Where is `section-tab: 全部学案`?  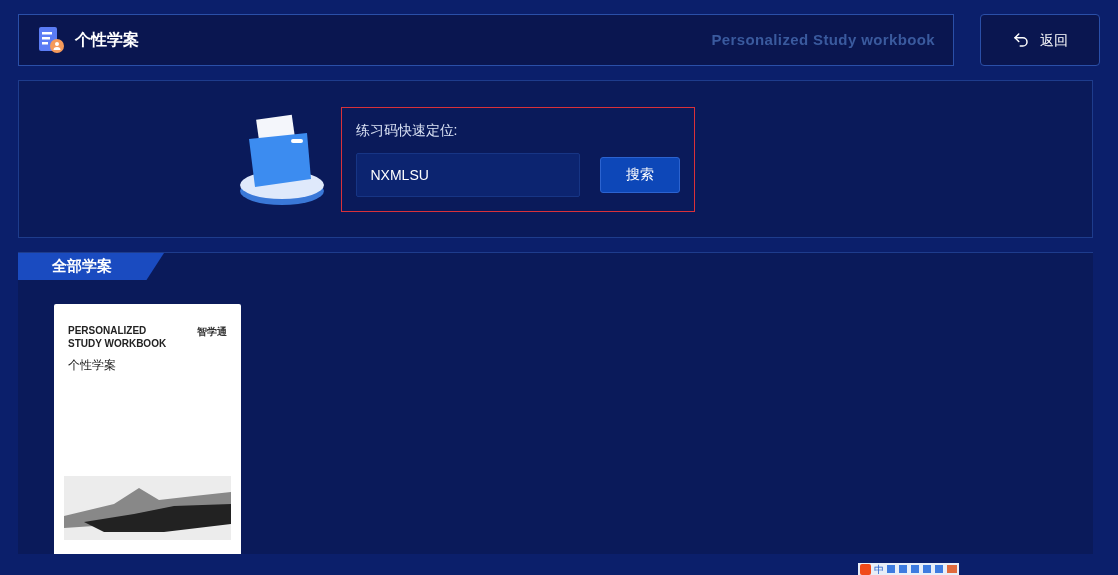 section-tab: 全部学案 is located at coordinates (91, 266).